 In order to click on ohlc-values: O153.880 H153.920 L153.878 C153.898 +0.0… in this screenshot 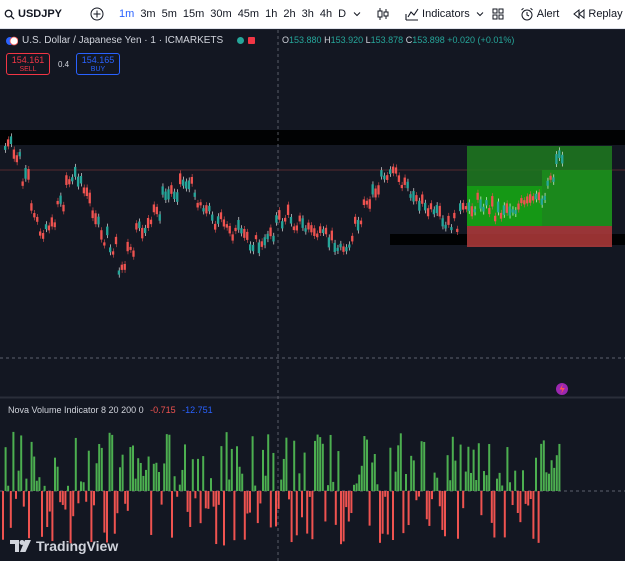, I will do `click(398, 40)`.